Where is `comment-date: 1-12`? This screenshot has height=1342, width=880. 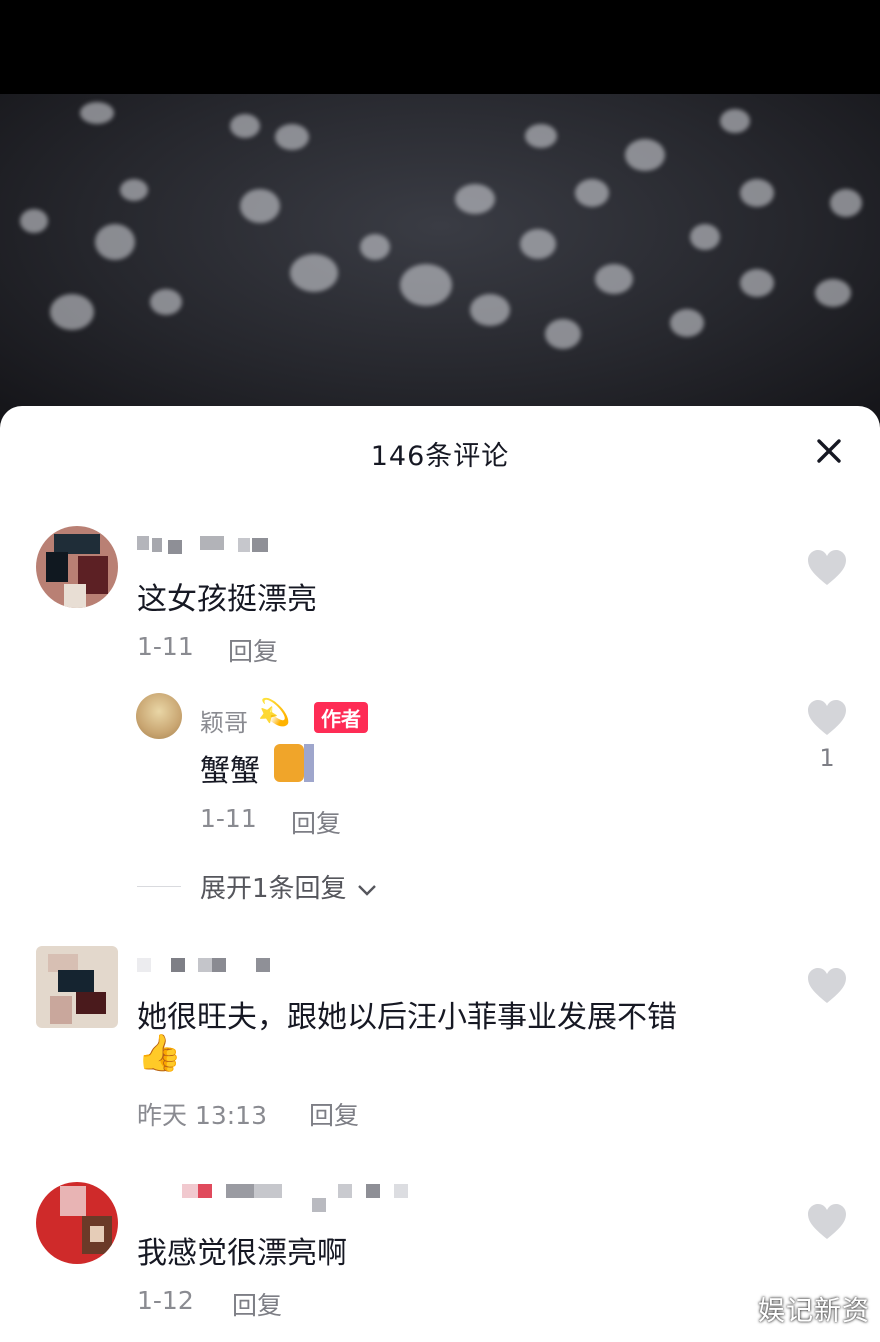
comment-date: 1-12 is located at coordinates (165, 1300).